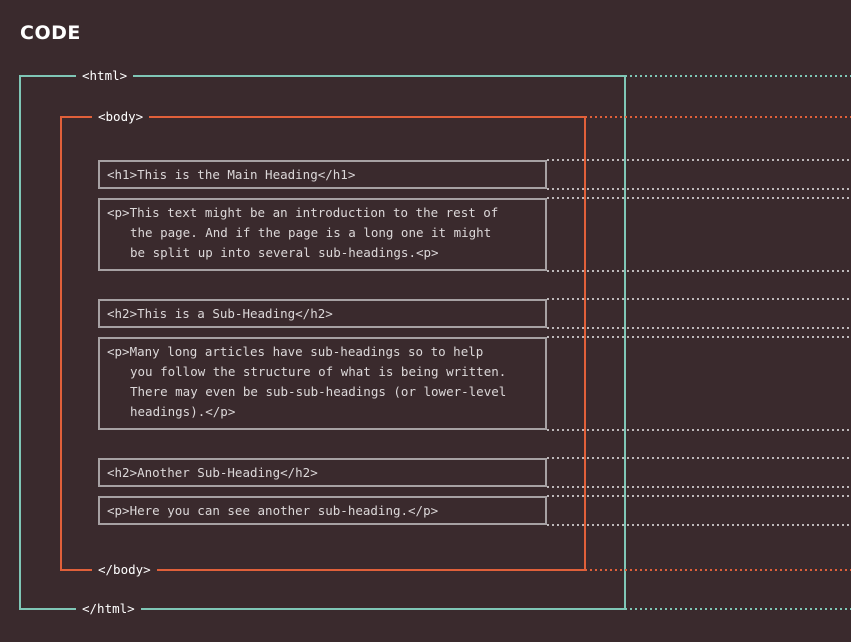  I want to click on code-line: headings).</p>, so click(183, 411).